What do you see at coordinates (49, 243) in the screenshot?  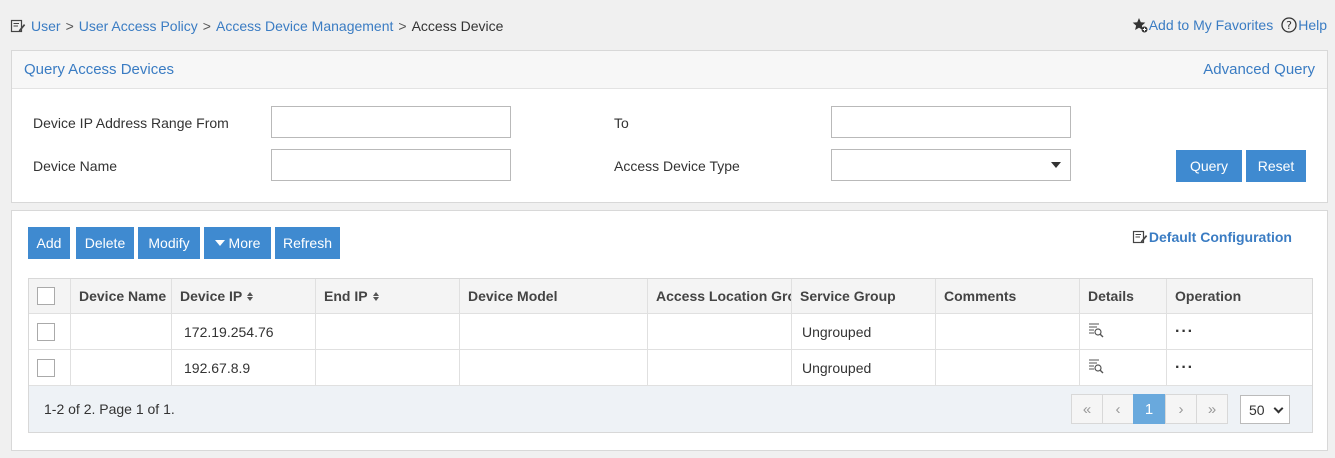 I see `add-button: Add` at bounding box center [49, 243].